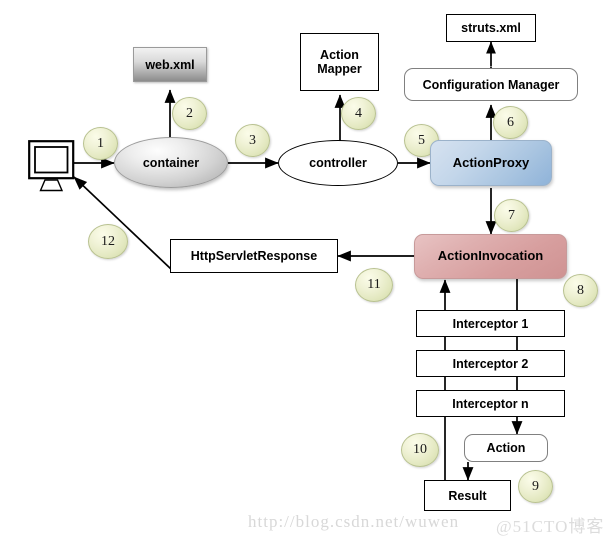  Describe the element at coordinates (252, 140) in the screenshot. I see `step-bubble-3: 3` at that location.